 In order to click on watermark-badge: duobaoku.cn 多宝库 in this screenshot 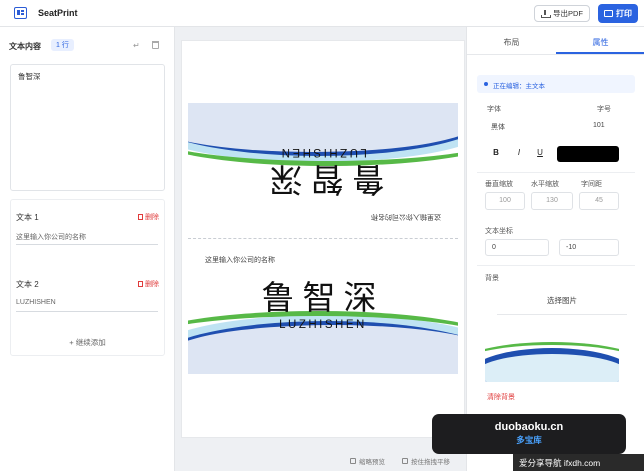, I will do `click(529, 434)`.